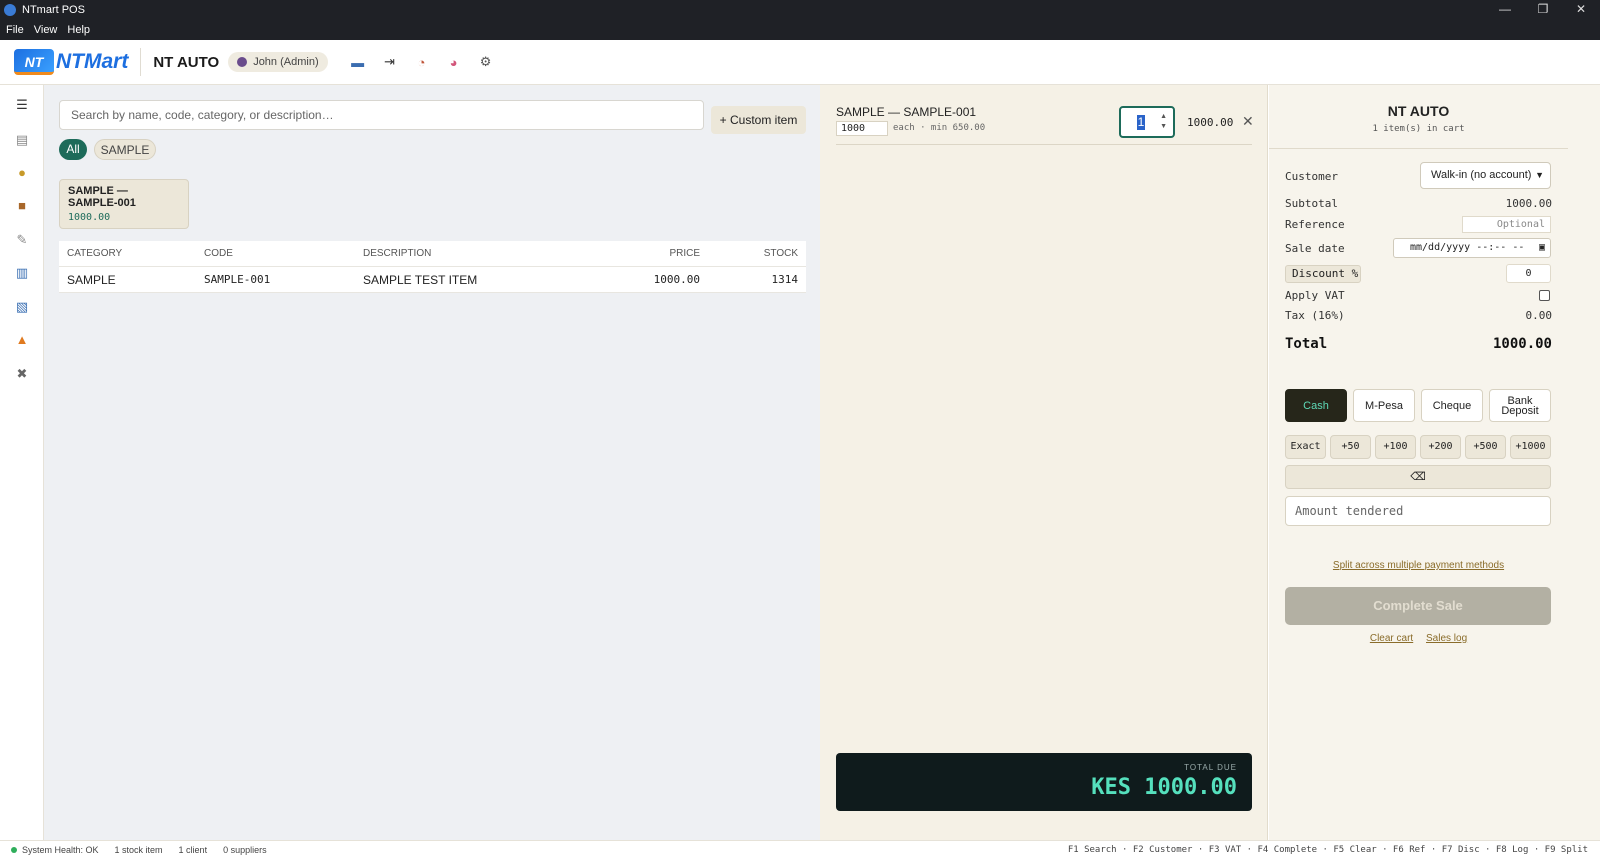 The height and width of the screenshot is (860, 1600). I want to click on subtotal-label: Subtotal, so click(1311, 203).